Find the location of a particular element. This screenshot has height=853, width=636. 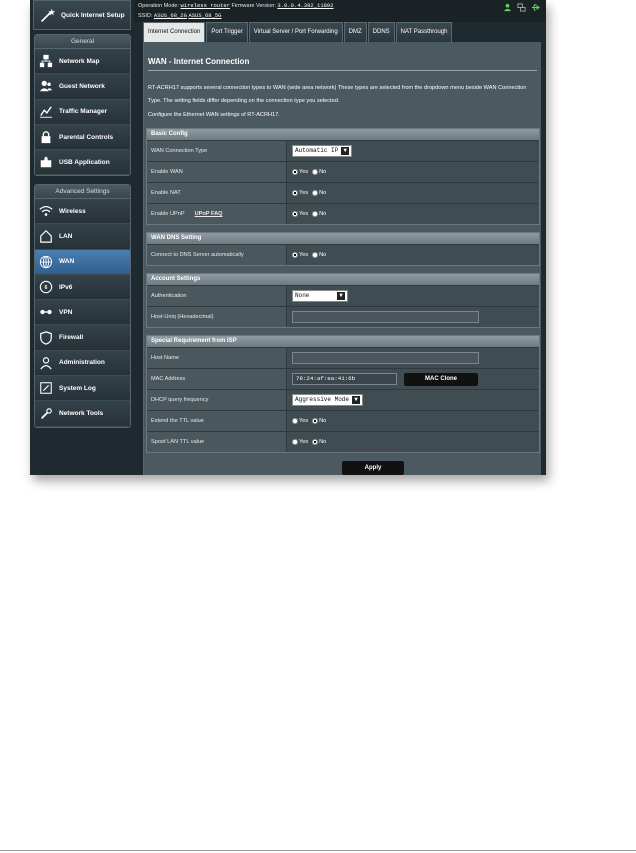

ssid-5g: ASUS_68_5G is located at coordinates (204, 15).